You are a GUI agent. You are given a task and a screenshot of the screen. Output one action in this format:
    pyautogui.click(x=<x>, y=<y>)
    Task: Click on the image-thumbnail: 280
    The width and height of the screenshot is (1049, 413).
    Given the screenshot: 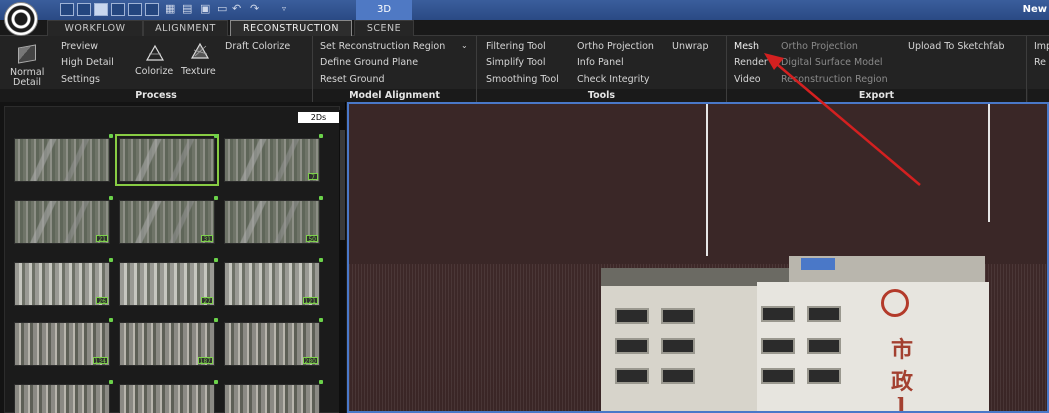 What is the action you would take?
    pyautogui.click(x=273, y=342)
    